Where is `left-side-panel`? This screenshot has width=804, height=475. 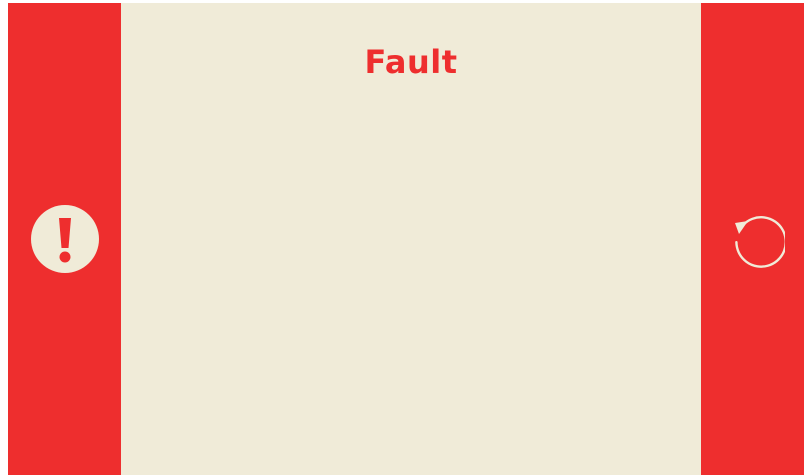 left-side-panel is located at coordinates (64, 239).